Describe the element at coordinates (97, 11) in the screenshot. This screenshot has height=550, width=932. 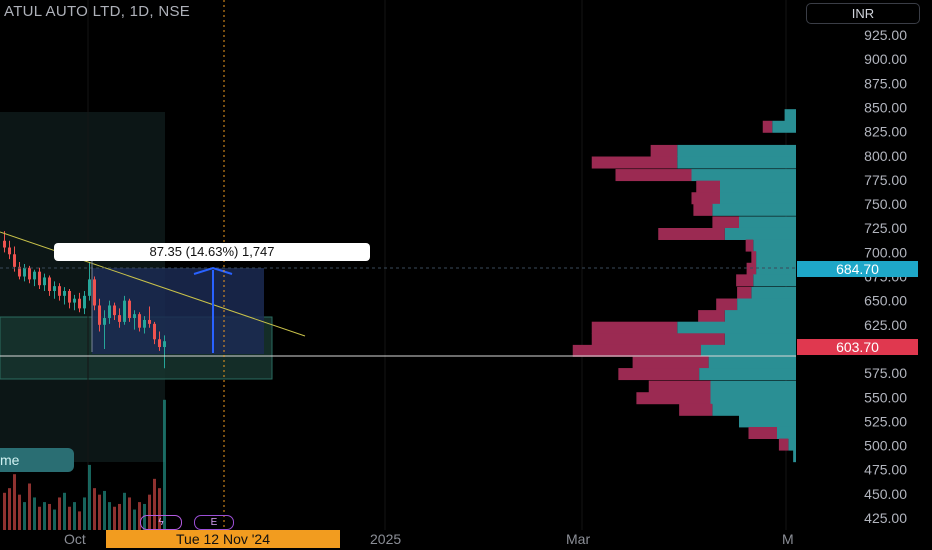
I see `symbol-title: ATUL AUTO LTD, 1D, NSE` at that location.